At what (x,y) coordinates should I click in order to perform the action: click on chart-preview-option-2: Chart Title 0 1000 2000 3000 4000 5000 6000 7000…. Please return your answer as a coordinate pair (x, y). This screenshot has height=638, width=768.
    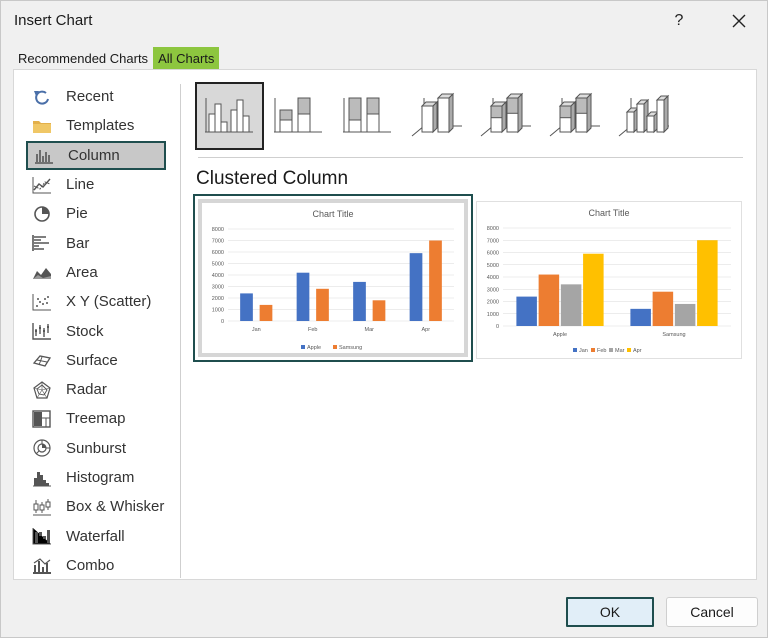
    Looking at the image, I should click on (609, 280).